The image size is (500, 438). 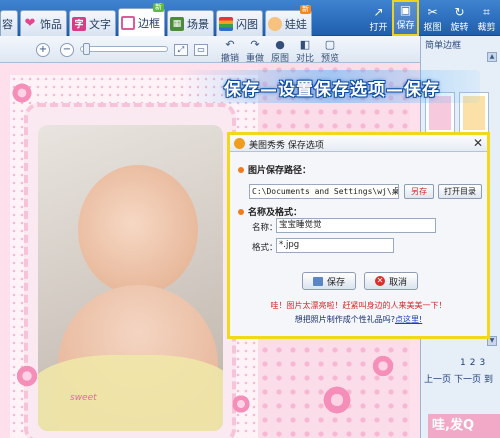 I want to click on baby-face, so click(x=138, y=230).